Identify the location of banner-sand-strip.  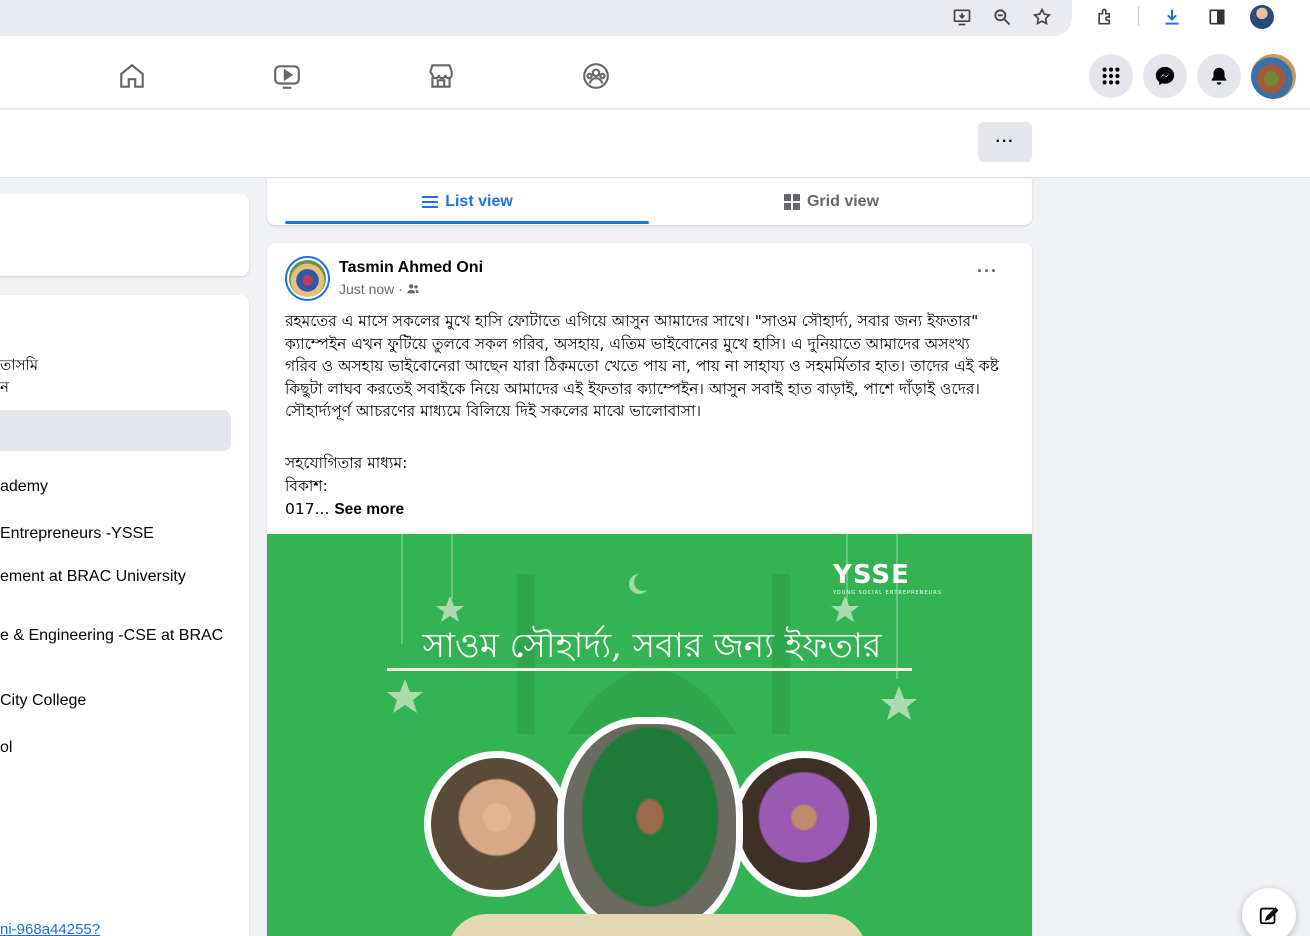
(657, 925).